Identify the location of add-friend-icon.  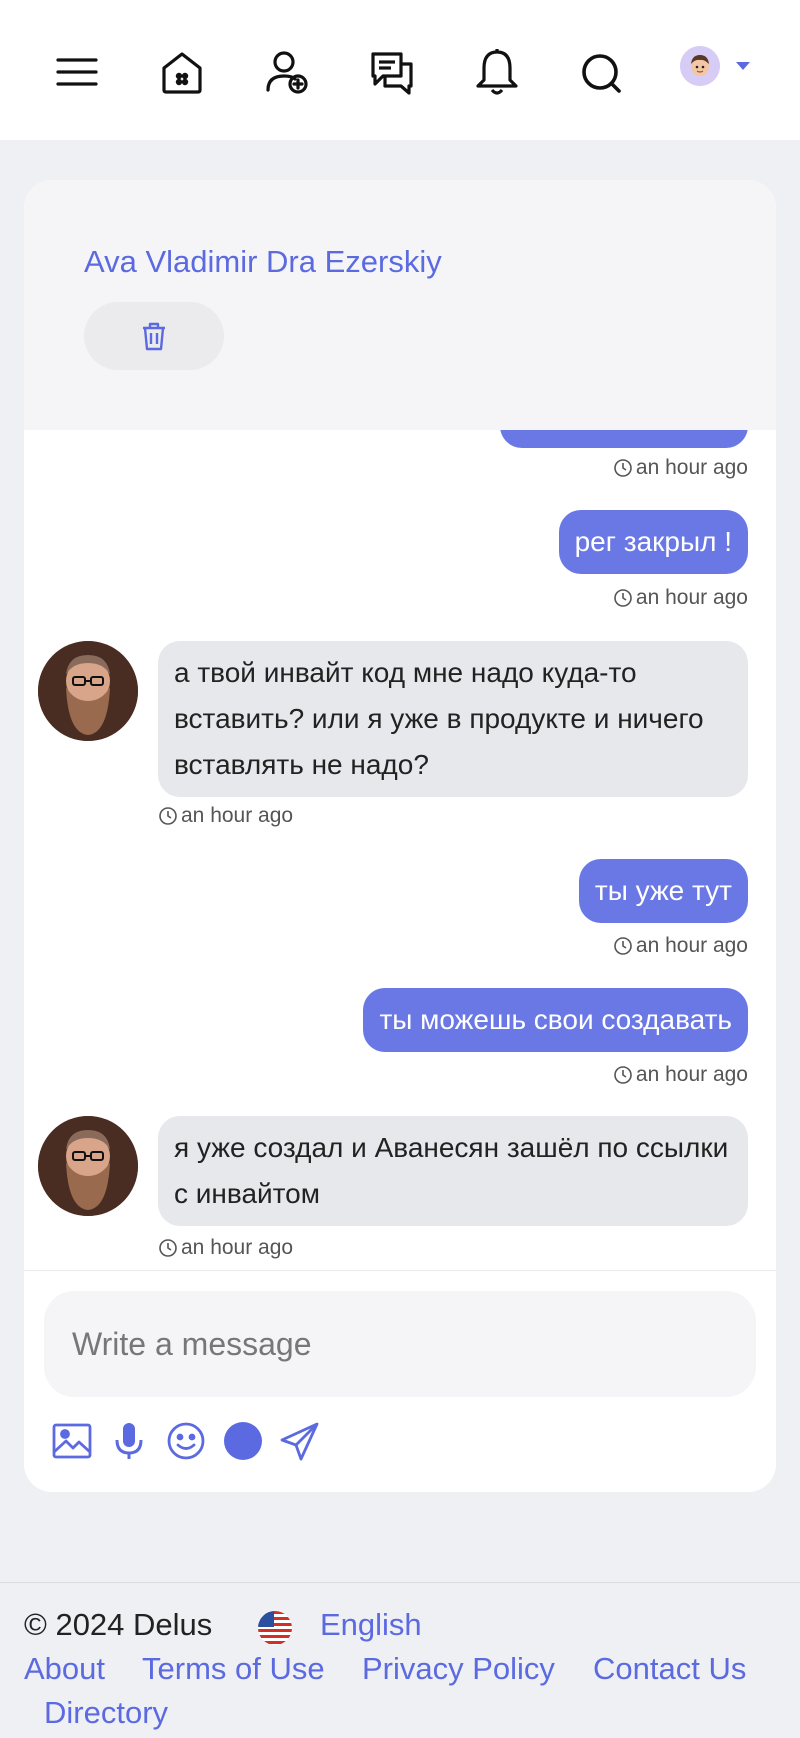
(287, 72).